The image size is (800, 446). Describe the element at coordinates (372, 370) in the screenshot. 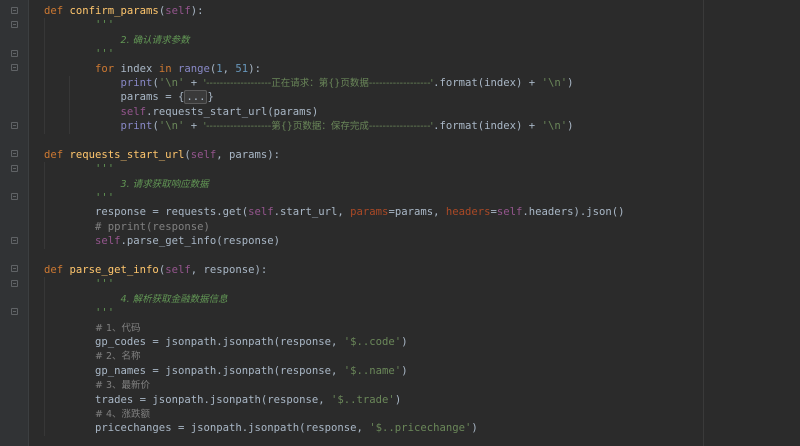

I see `string: '$..name'` at that location.